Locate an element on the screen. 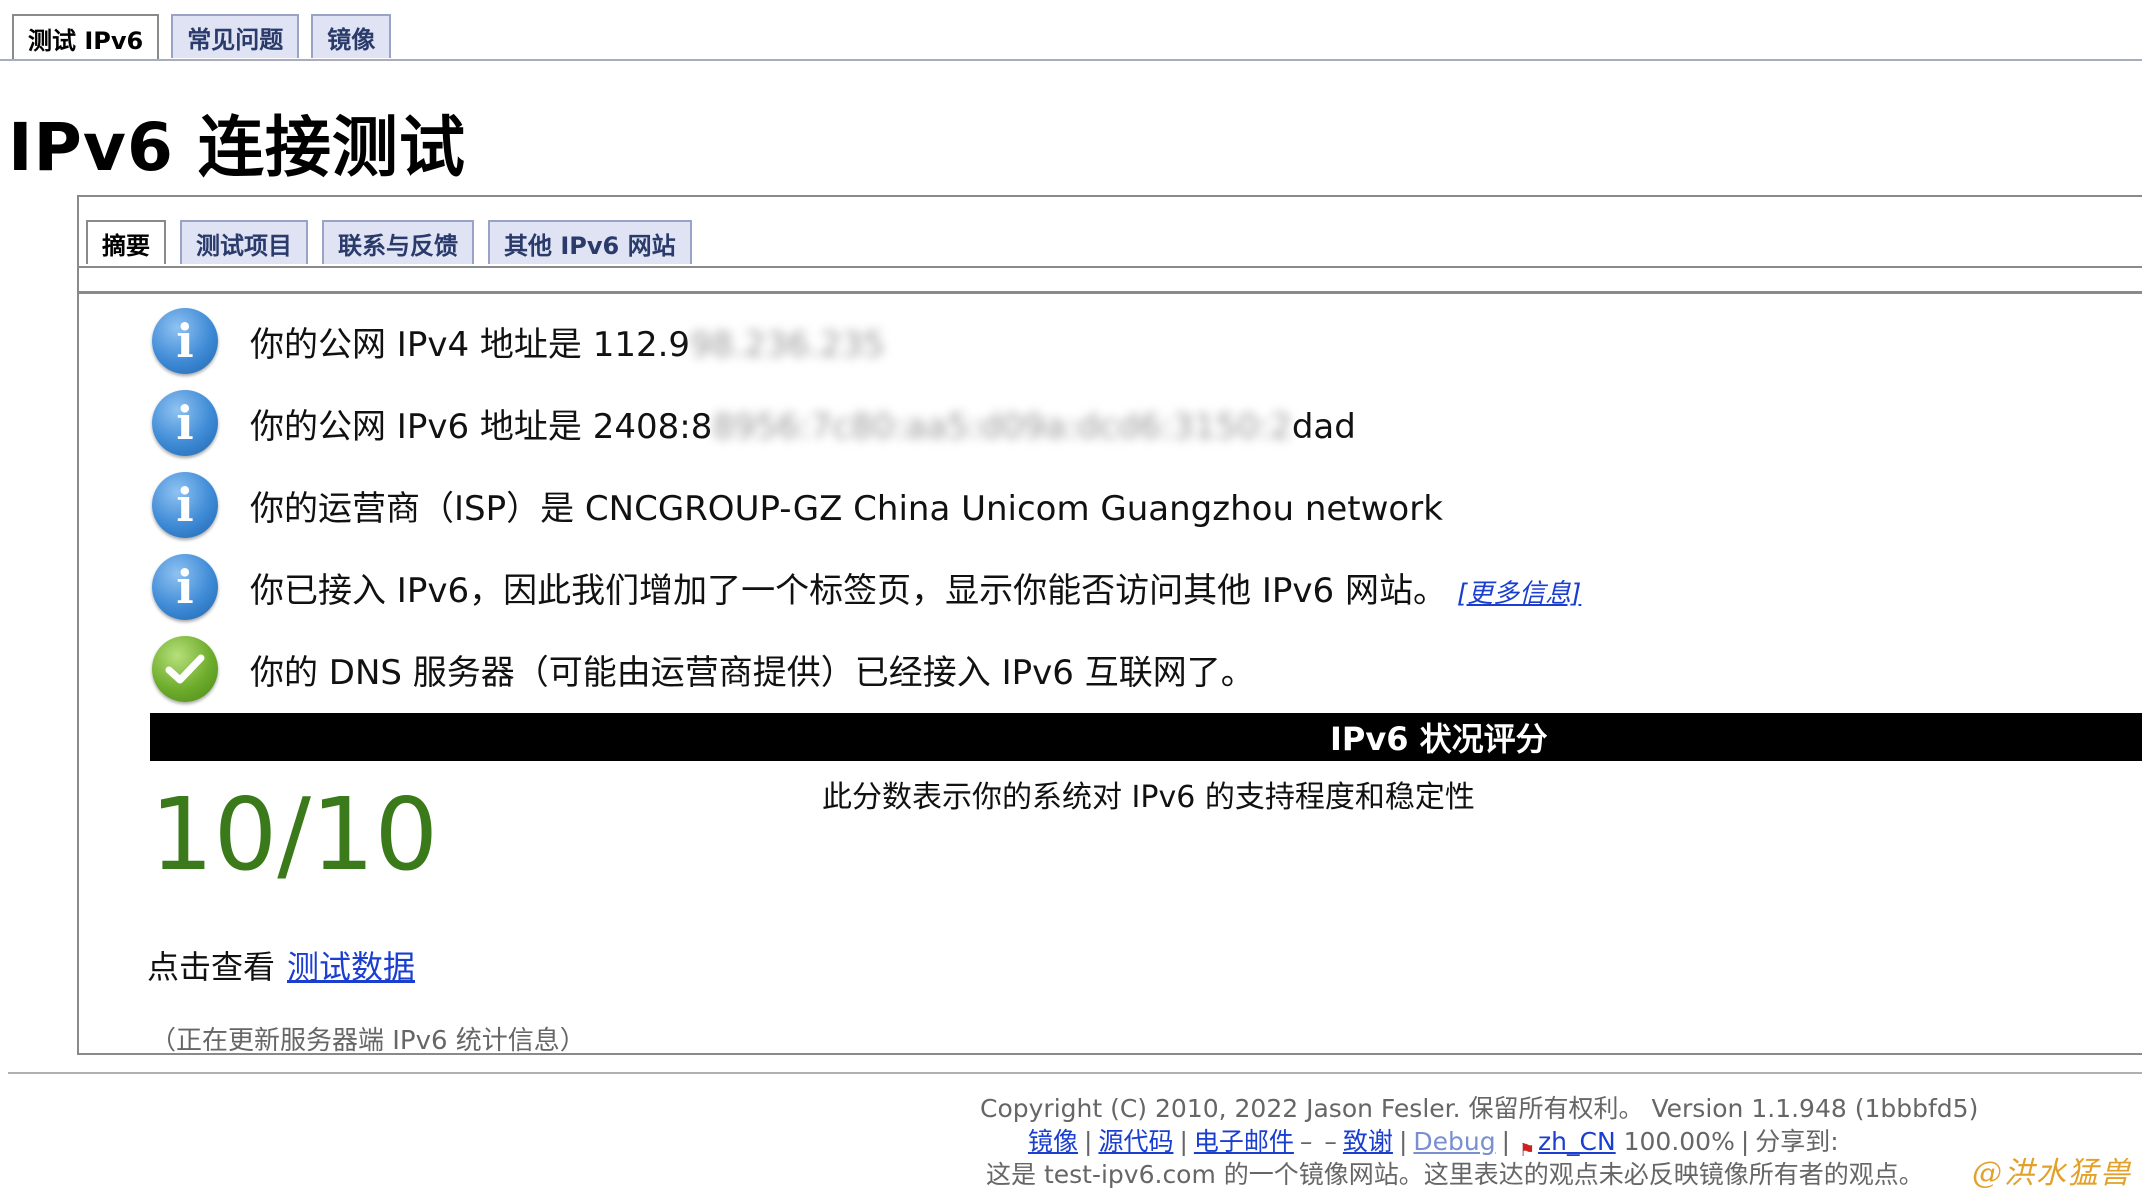  share-label: 分享到: is located at coordinates (1797, 1141).